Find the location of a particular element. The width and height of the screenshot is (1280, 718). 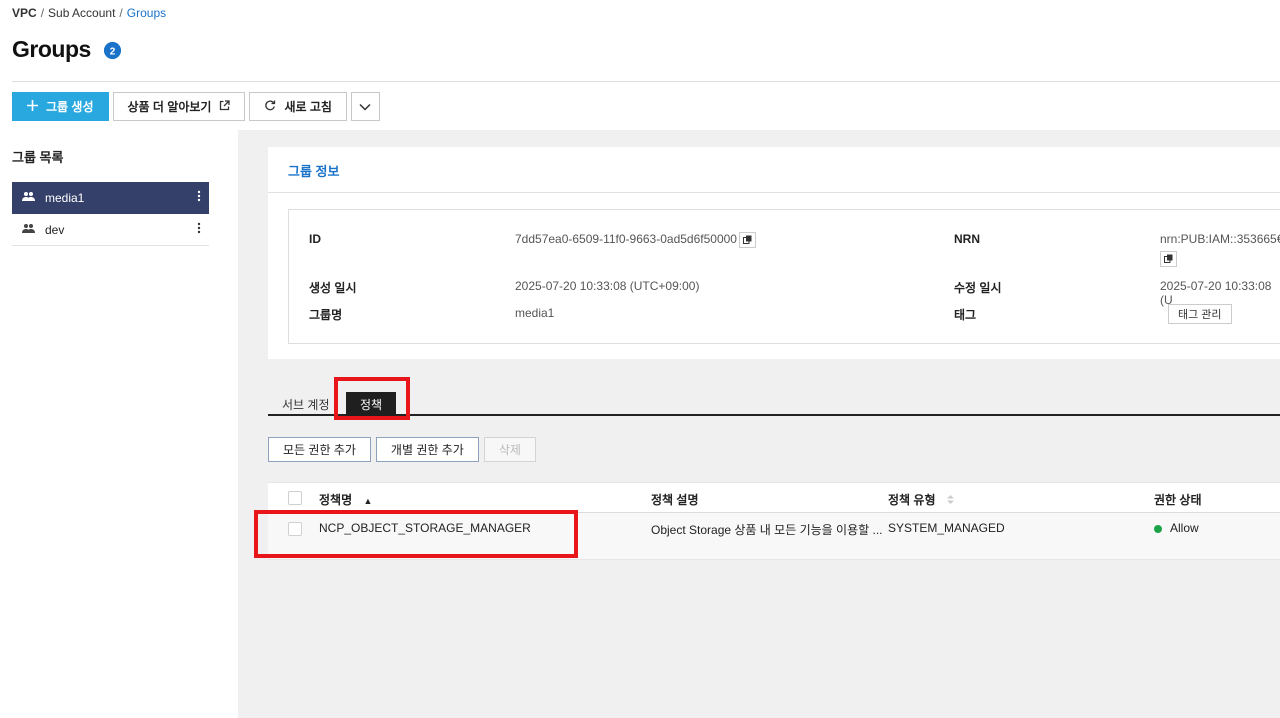

detail-tabs: 서브 계정 정책 is located at coordinates (774, 402).